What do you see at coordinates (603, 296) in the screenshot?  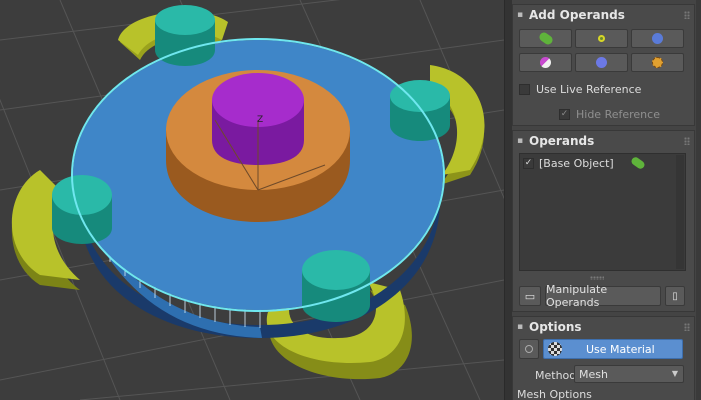 I see `manipulate-operands-button: Manipulate Operands` at bounding box center [603, 296].